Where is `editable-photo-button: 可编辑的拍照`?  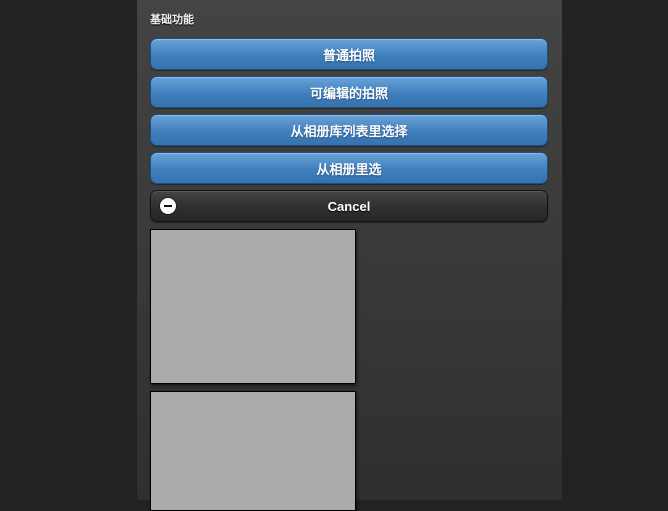 editable-photo-button: 可编辑的拍照 is located at coordinates (349, 92).